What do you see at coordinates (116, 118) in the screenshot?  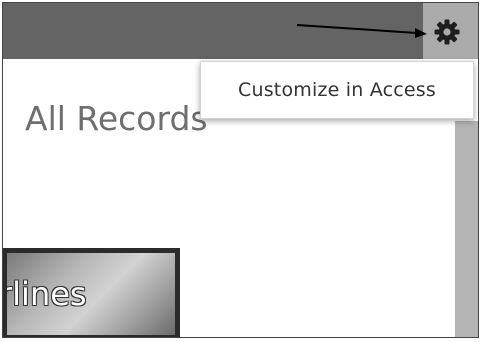 I see `page-title: All Records` at bounding box center [116, 118].